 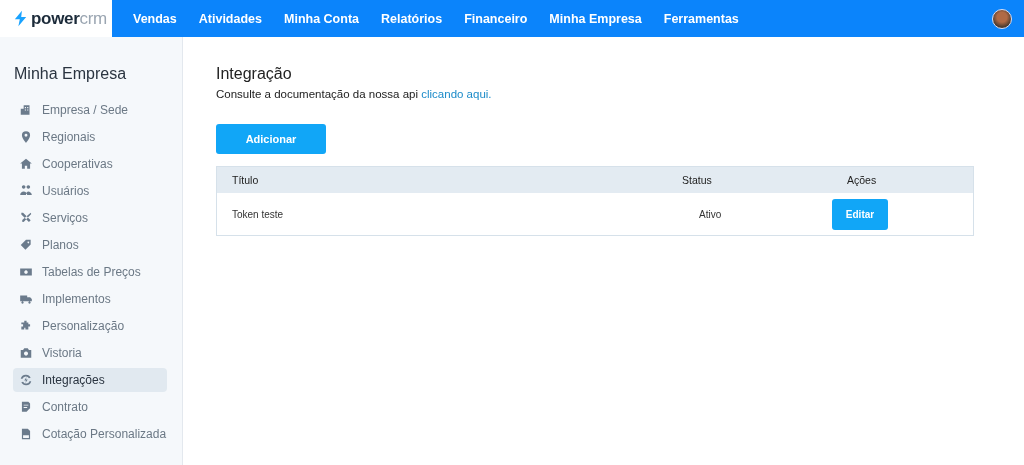 I want to click on sidebar-title: Minha Empresa, so click(x=70, y=74).